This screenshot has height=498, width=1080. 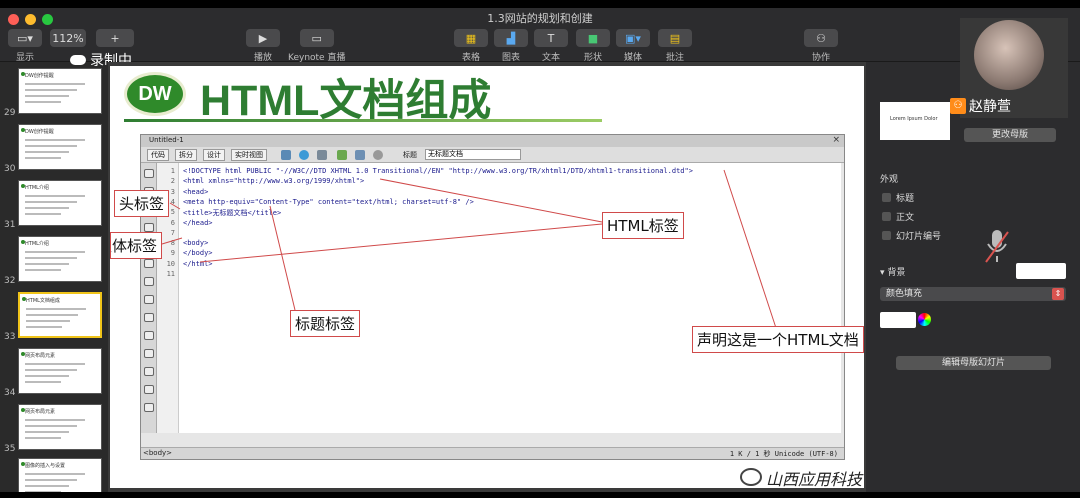 I want to click on slide-thumbnail-item: 30 DW创作提醒, so click(x=54, y=149).